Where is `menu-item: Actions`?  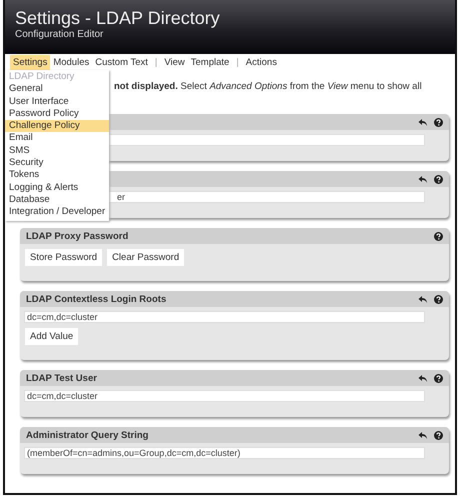
menu-item: Actions is located at coordinates (261, 62).